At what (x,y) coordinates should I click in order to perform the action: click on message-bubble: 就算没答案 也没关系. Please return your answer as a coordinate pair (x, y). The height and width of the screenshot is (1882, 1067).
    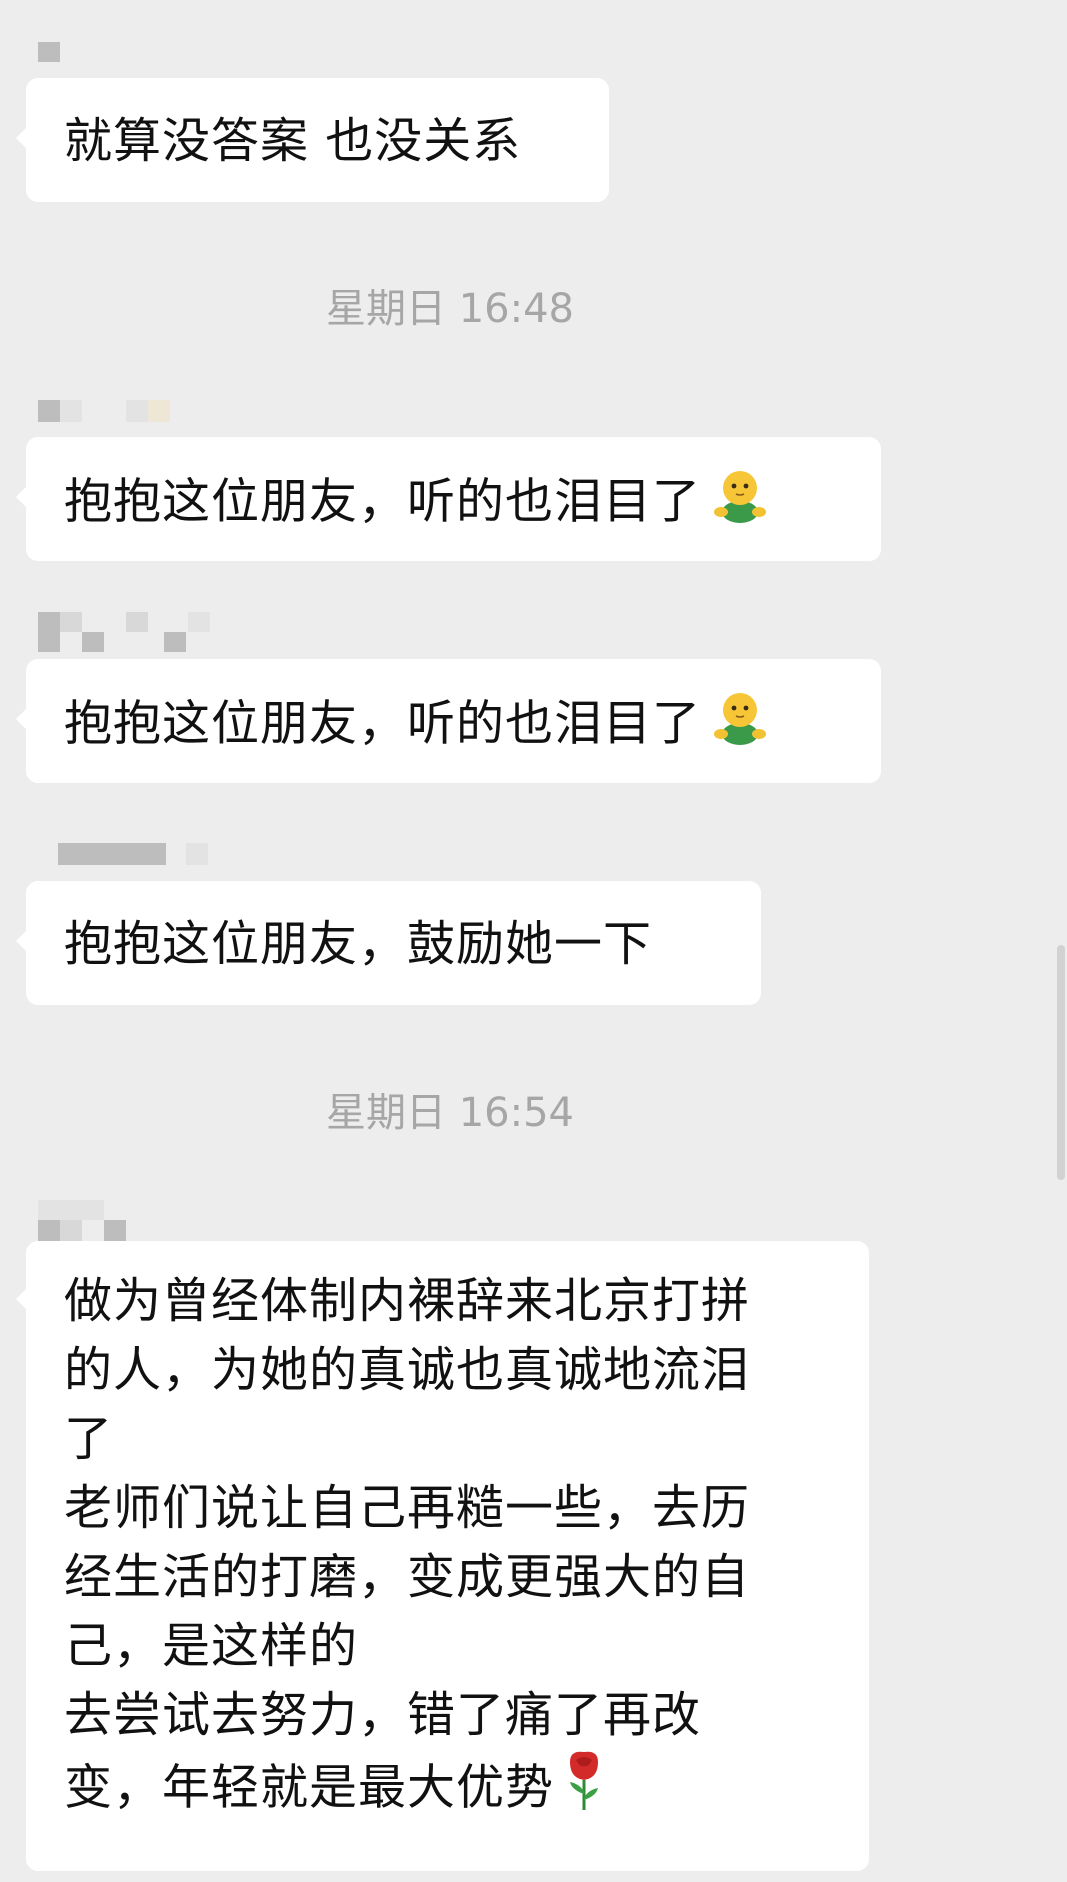
    Looking at the image, I should click on (312, 140).